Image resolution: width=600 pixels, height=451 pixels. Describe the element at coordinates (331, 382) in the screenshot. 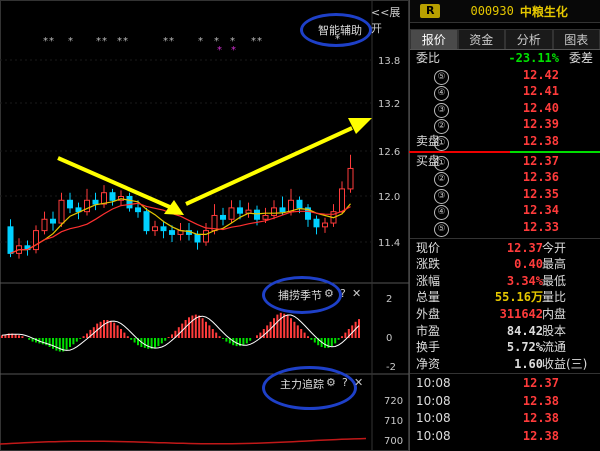

I see `indicator2-gear-icon: ⚙` at that location.